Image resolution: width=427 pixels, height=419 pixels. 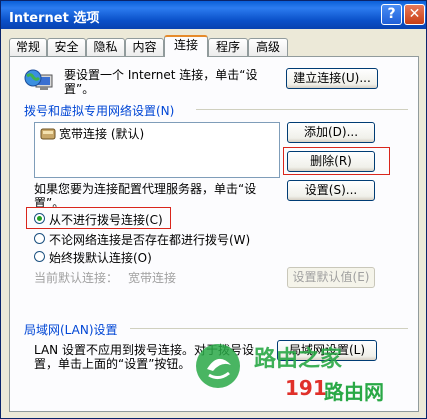 What do you see at coordinates (39, 218) in the screenshot?
I see `radio-never-dial` at bounding box center [39, 218].